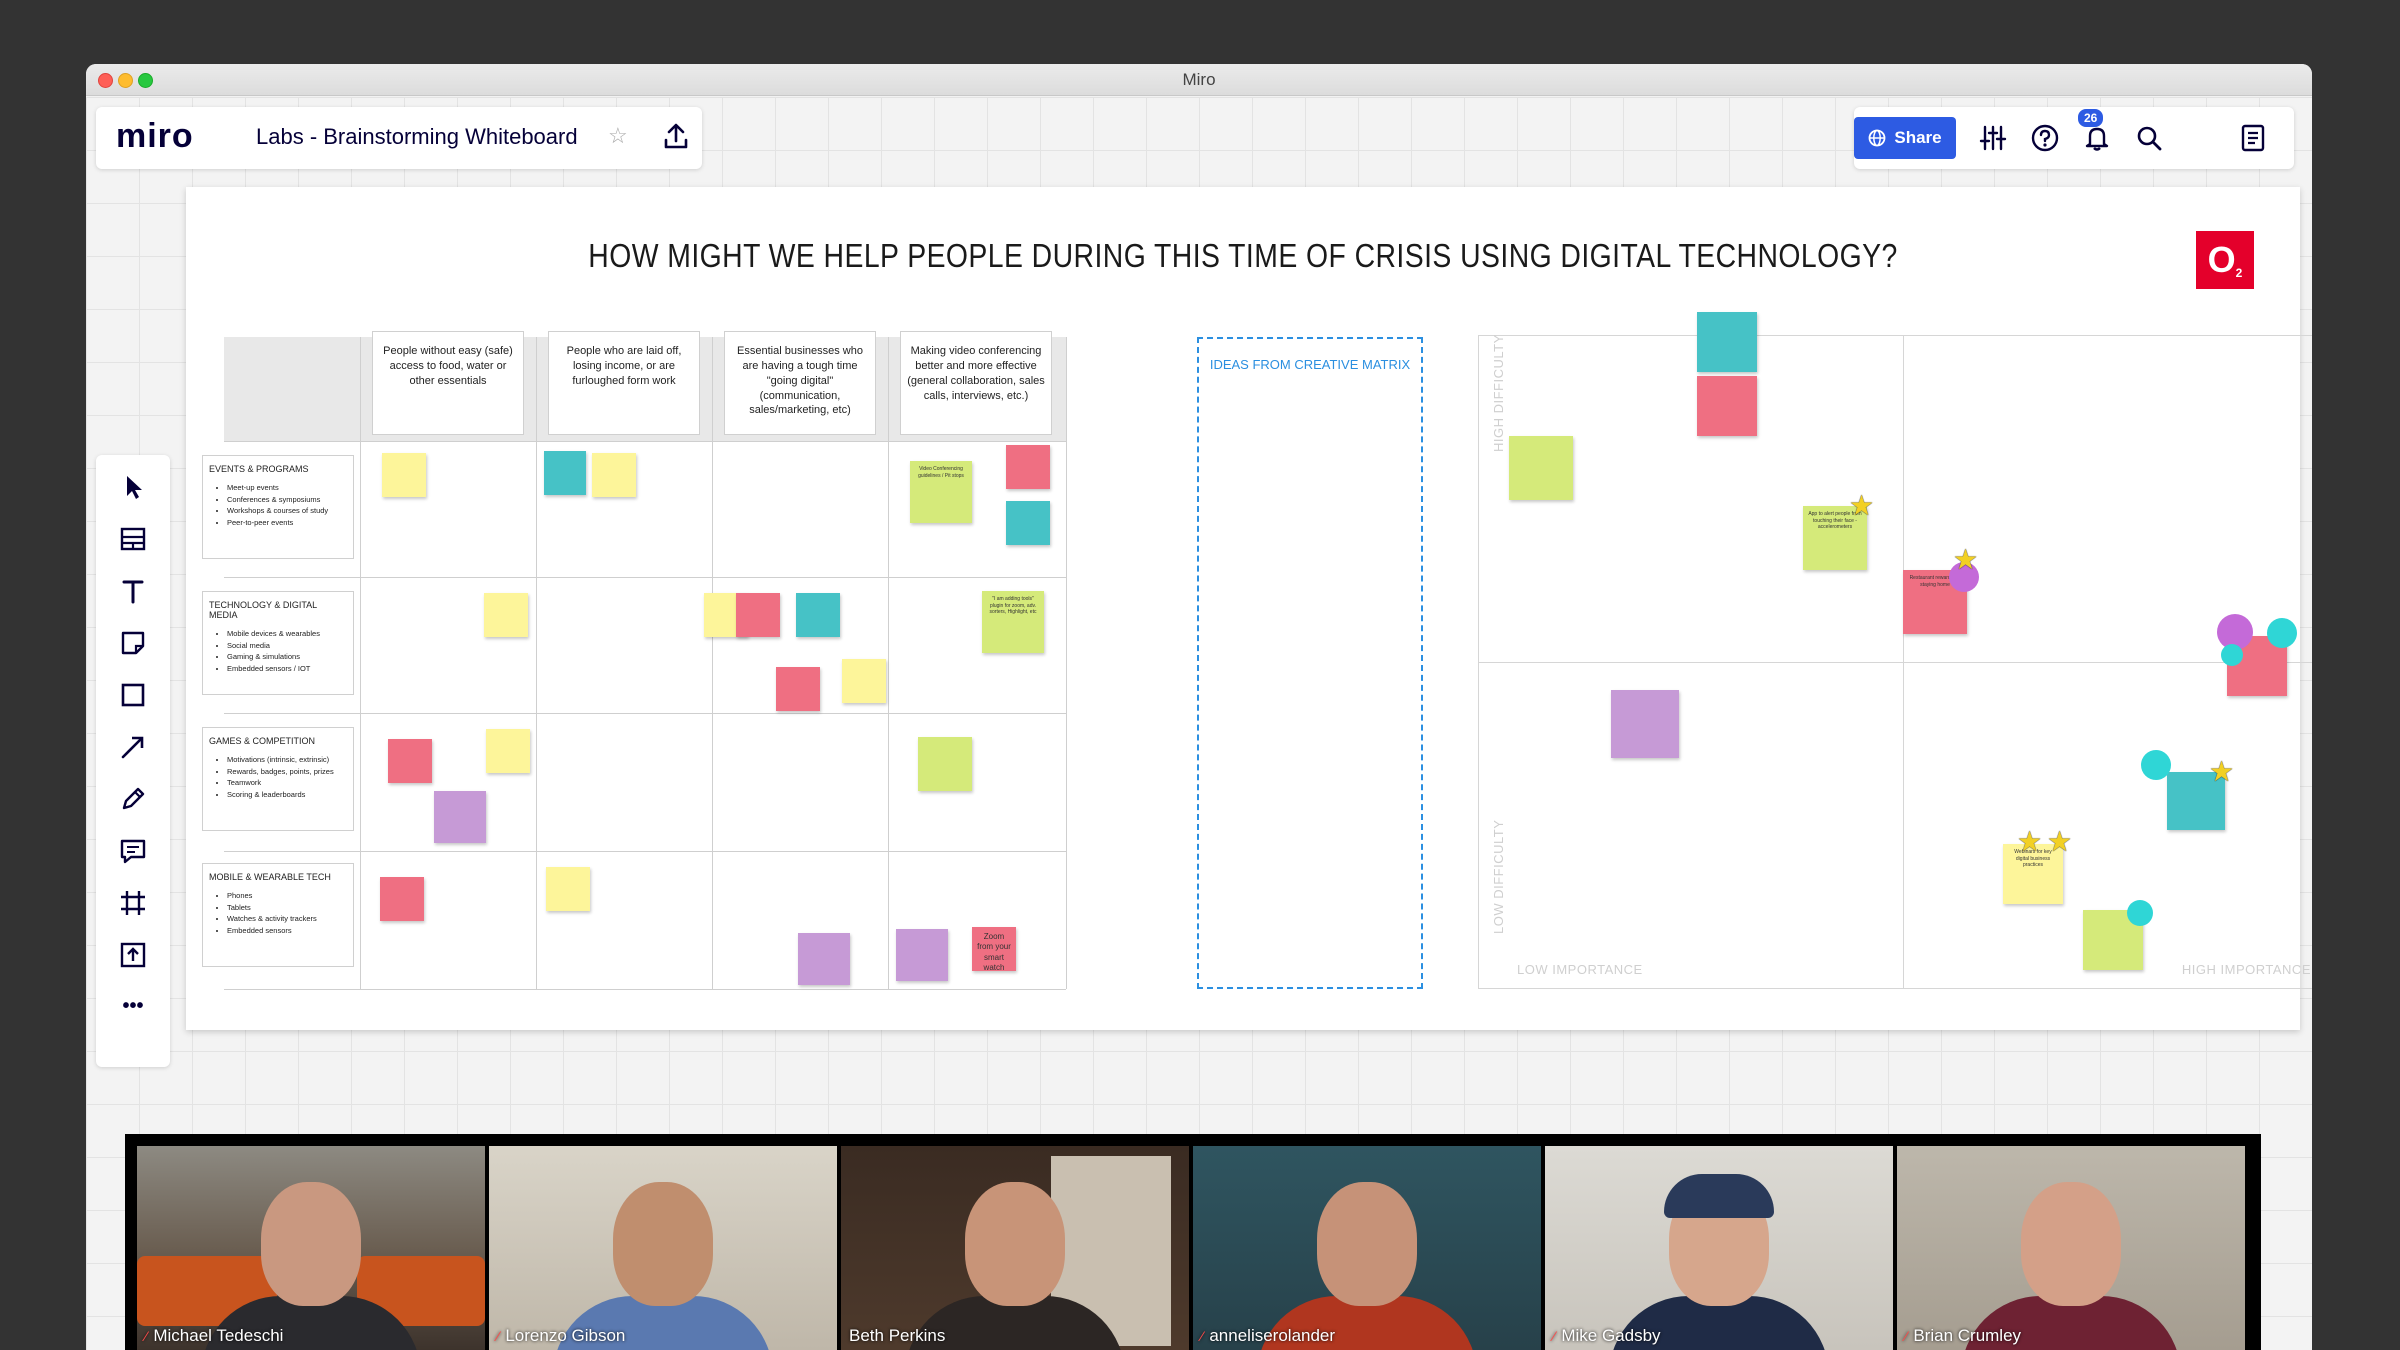 The image size is (2400, 1350). I want to click on board-header: miro Labs - Brainstorming Whiteboard ☆, so click(399, 138).